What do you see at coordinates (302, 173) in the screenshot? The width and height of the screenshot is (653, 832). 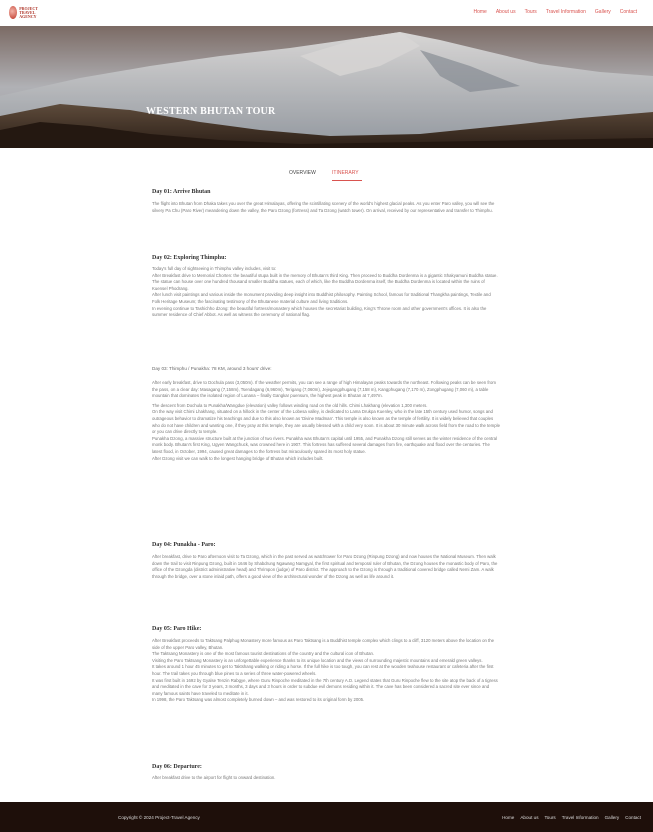 I see `tab-overview: OVERVIEW` at bounding box center [302, 173].